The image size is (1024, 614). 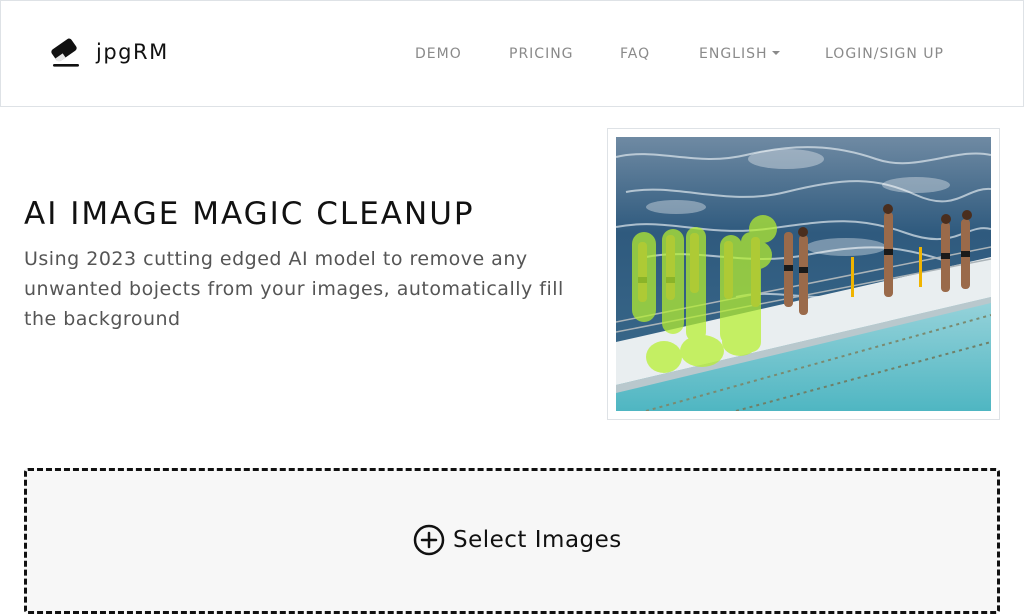 What do you see at coordinates (249, 214) in the screenshot?
I see `hero-title: AI IMAGE MAGIC CLEANUP` at bounding box center [249, 214].